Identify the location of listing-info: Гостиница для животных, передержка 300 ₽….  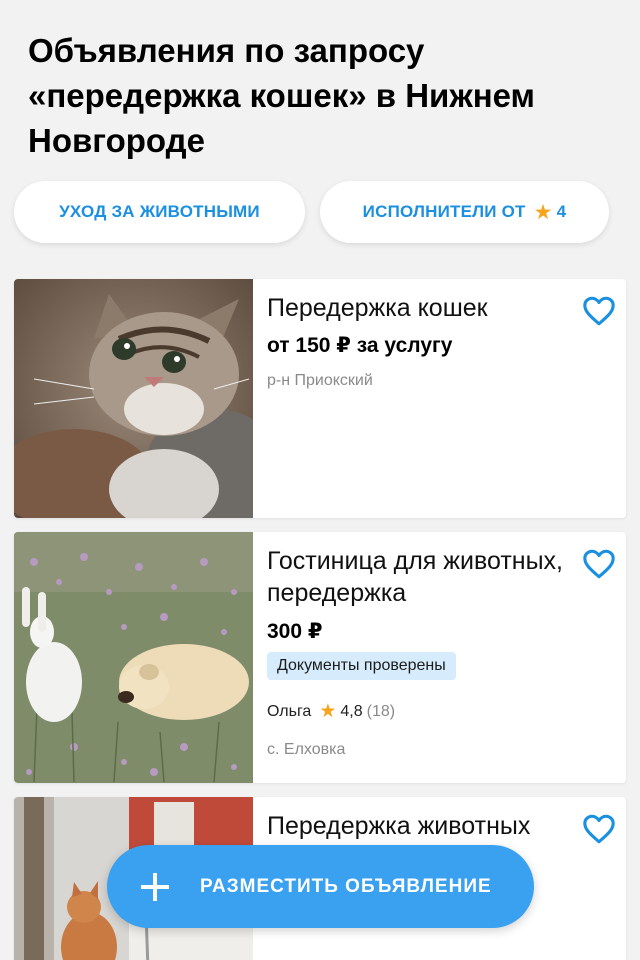
(418, 645).